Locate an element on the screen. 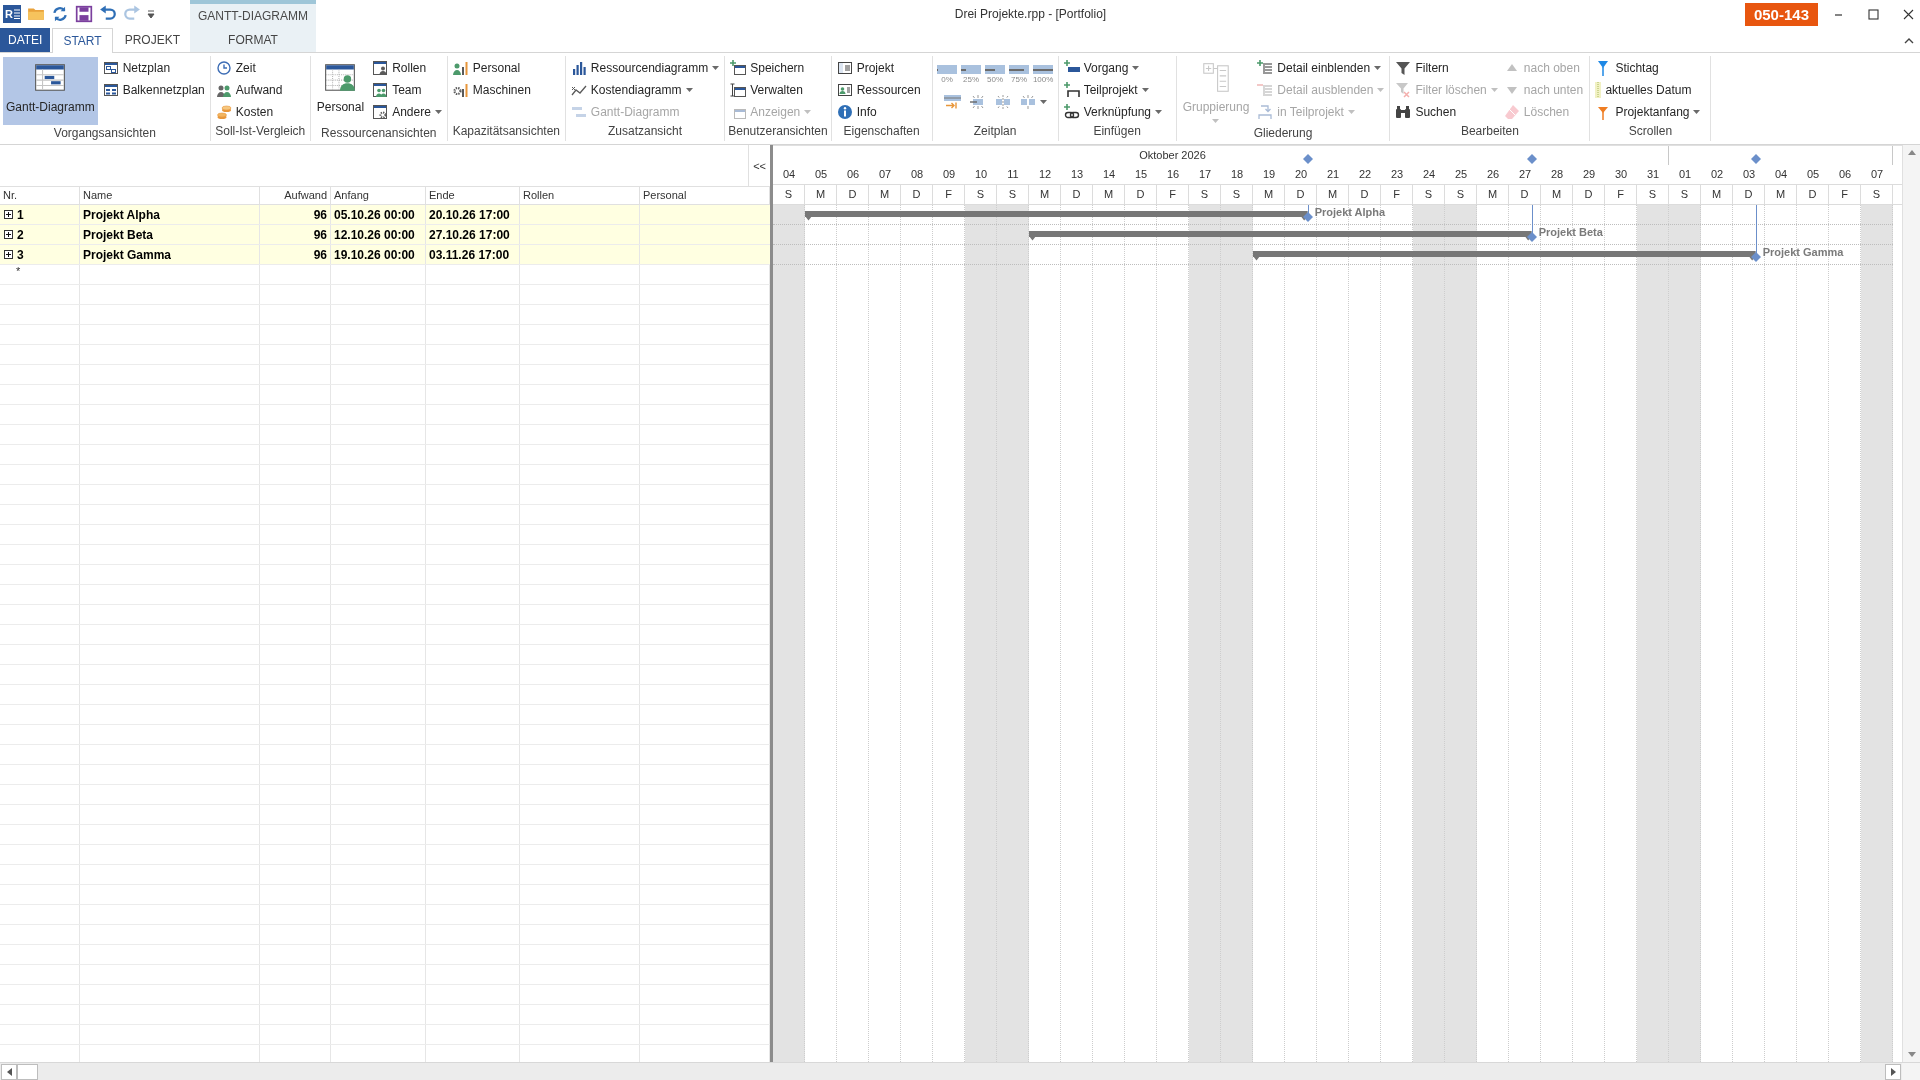 The width and height of the screenshot is (1920, 1080). day-number: 27 is located at coordinates (1525, 175).